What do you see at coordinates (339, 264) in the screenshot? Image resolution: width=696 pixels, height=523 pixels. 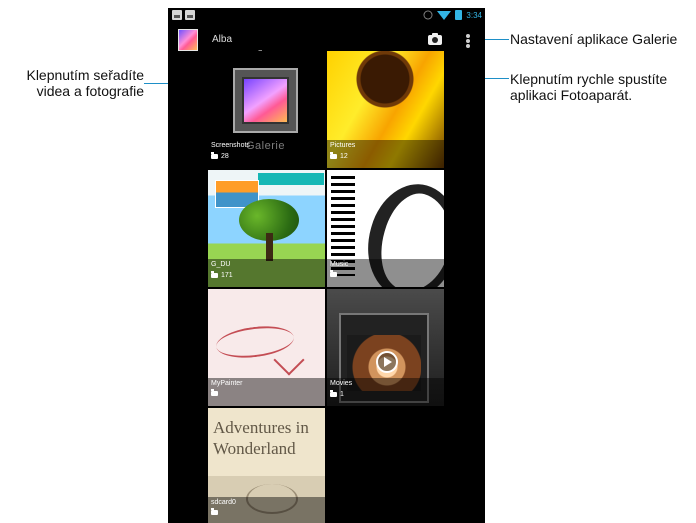 I see `album-name: Music` at bounding box center [339, 264].